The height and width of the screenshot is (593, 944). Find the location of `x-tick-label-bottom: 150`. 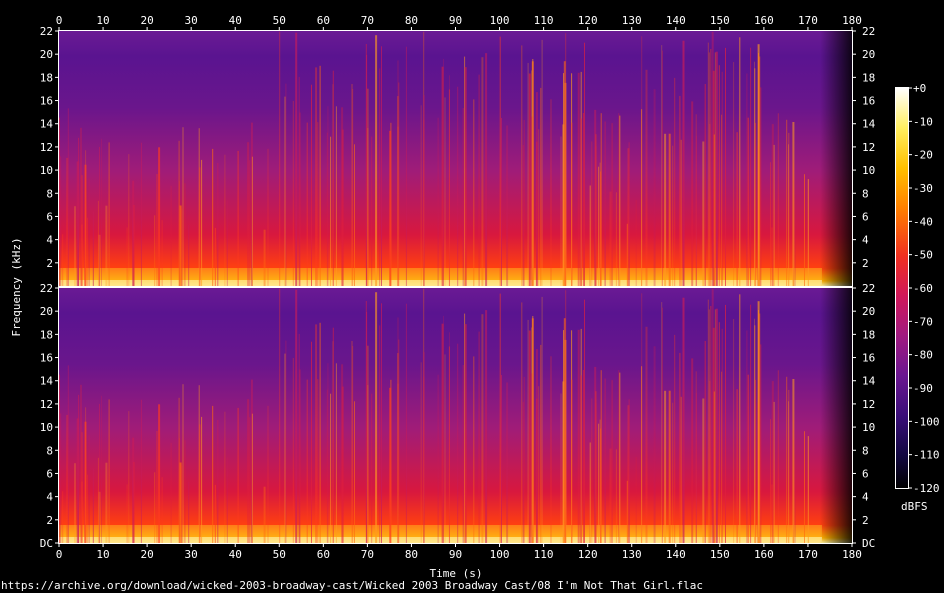

x-tick-label-bottom: 150 is located at coordinates (720, 554).